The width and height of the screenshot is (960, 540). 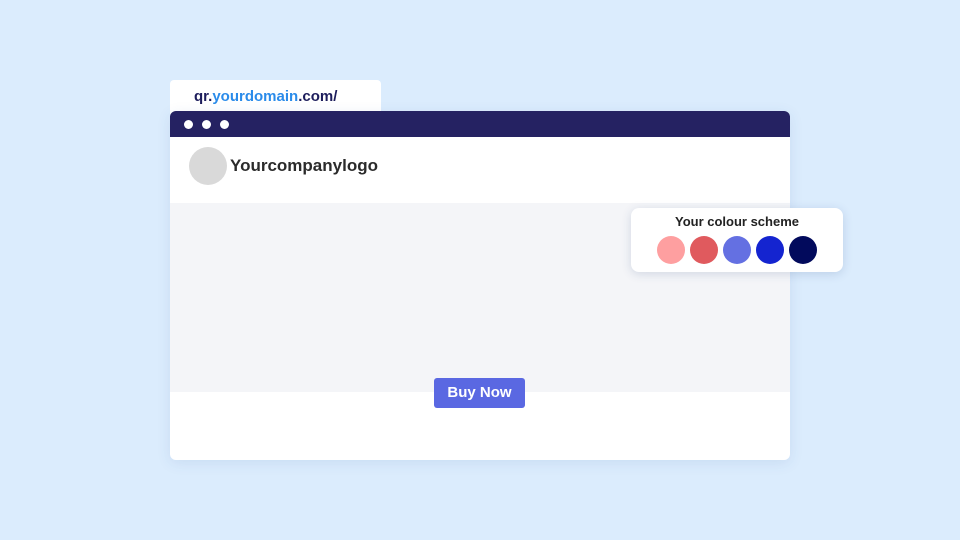 What do you see at coordinates (671, 250) in the screenshot?
I see `colour-swatch-light-pink` at bounding box center [671, 250].